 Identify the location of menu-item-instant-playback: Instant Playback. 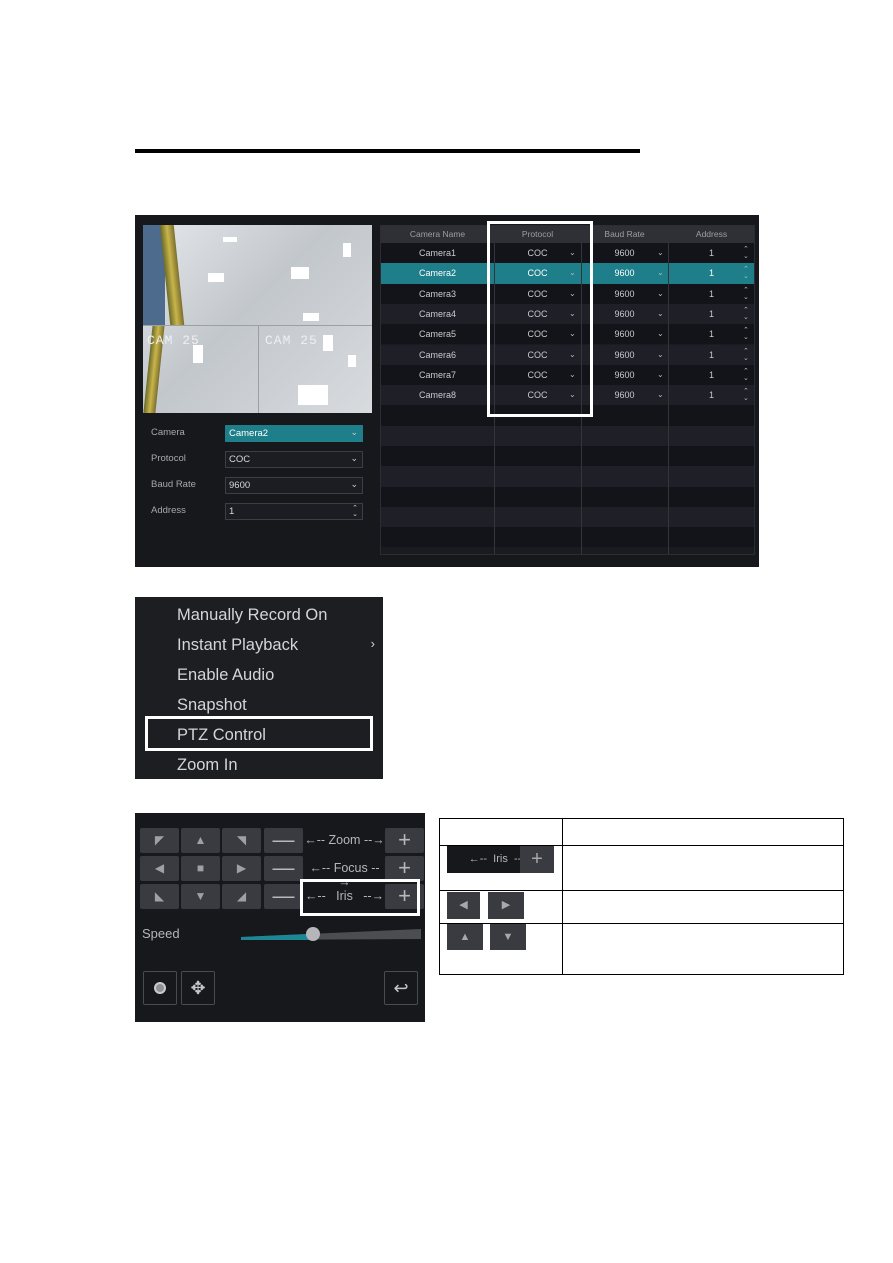
(237, 645).